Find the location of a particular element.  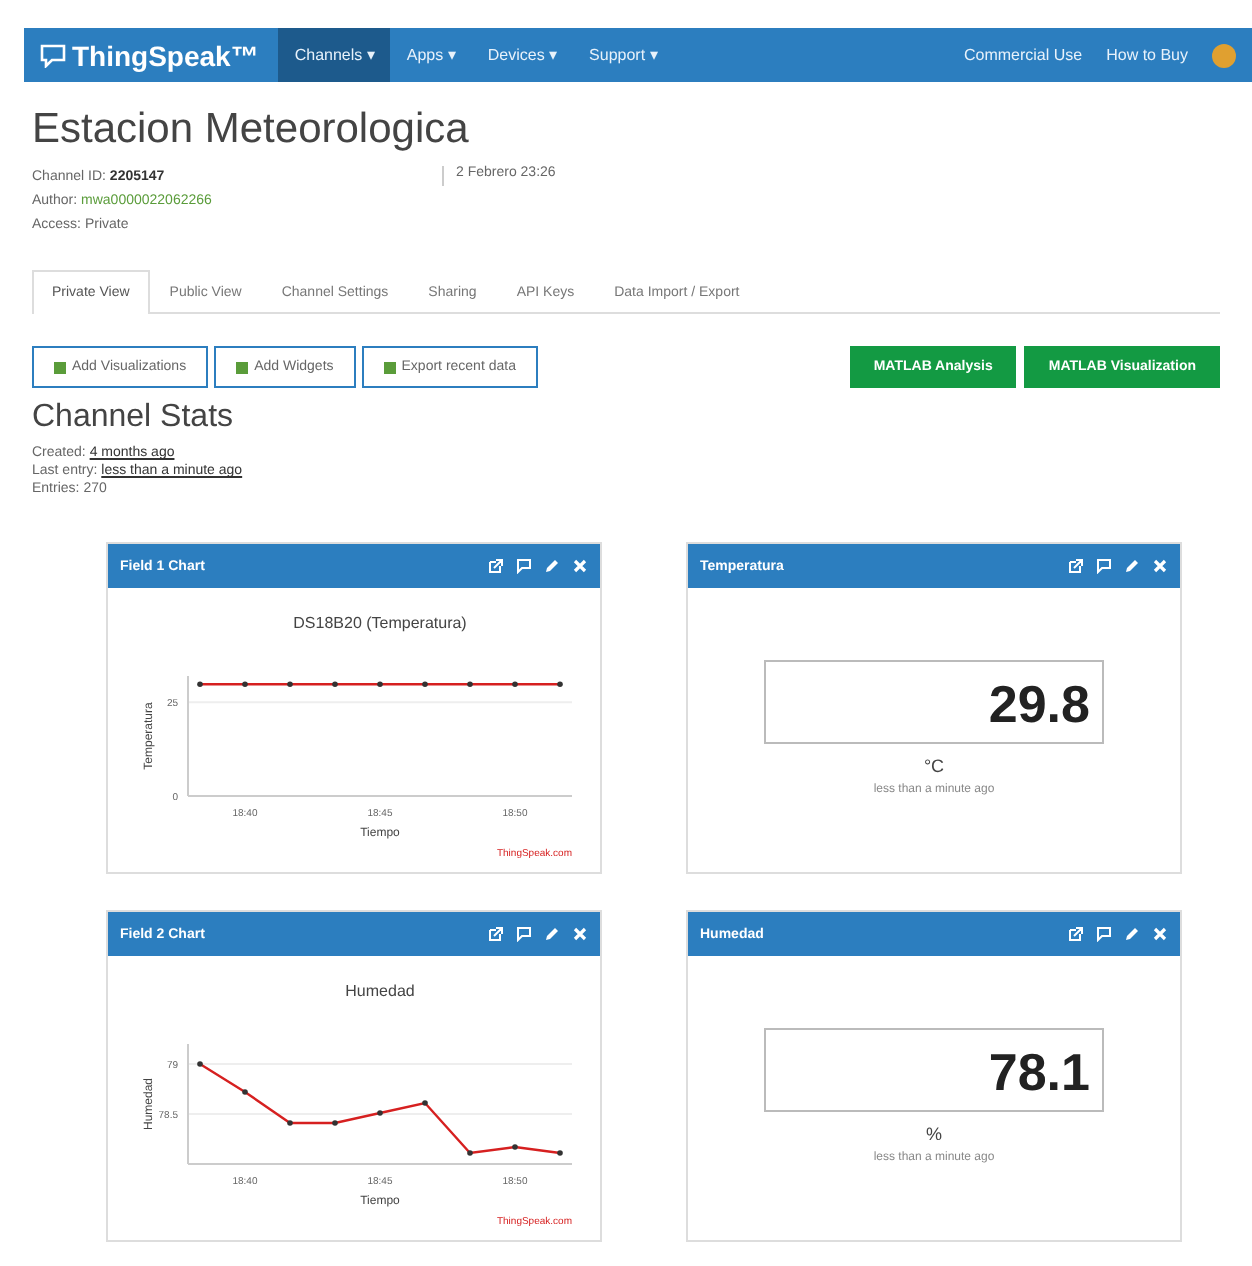

brand-logo: ThingSpeak™ is located at coordinates (151, 55).